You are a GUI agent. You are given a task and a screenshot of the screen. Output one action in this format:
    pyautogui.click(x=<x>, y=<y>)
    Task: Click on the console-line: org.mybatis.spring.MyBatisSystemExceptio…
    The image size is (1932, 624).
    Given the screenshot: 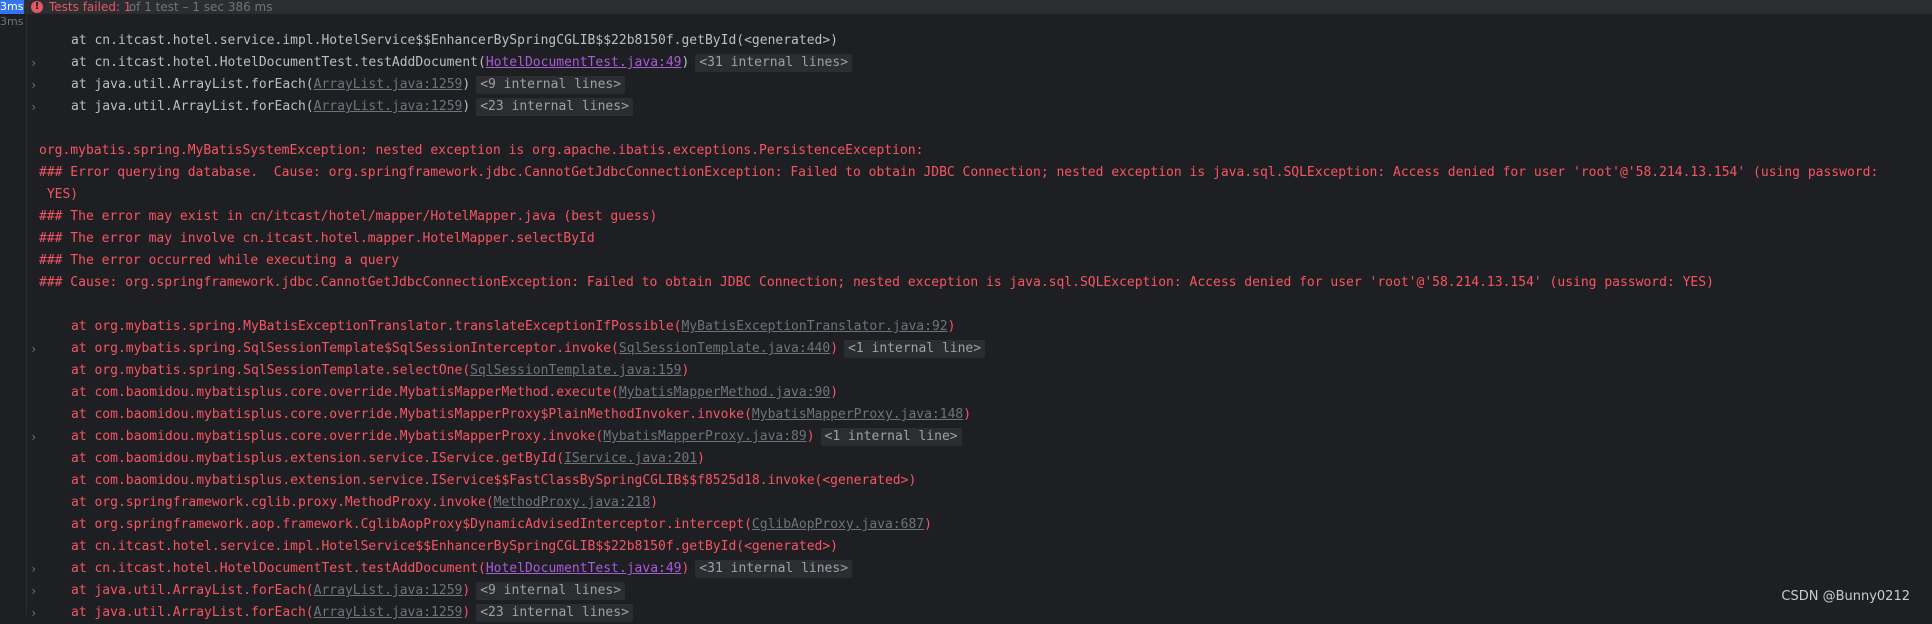 What is the action you would take?
    pyautogui.click(x=984, y=151)
    